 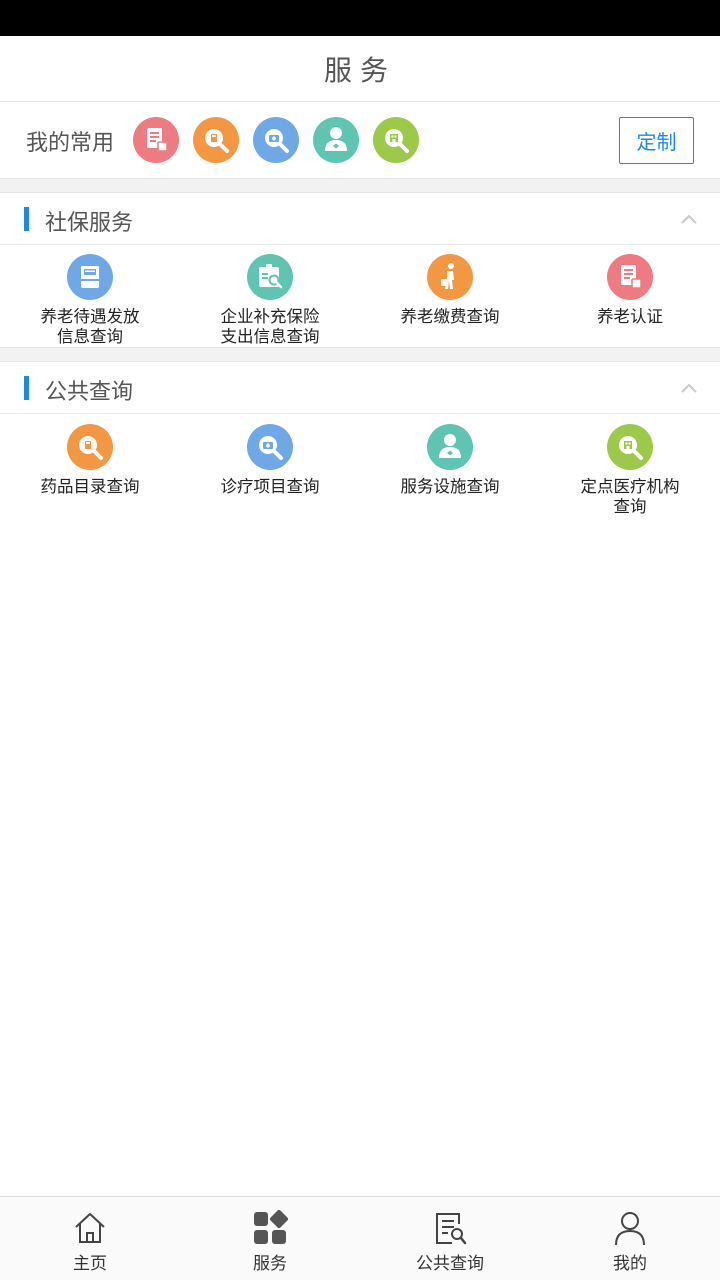 I want to click on page-title: 服务, so click(x=359, y=70).